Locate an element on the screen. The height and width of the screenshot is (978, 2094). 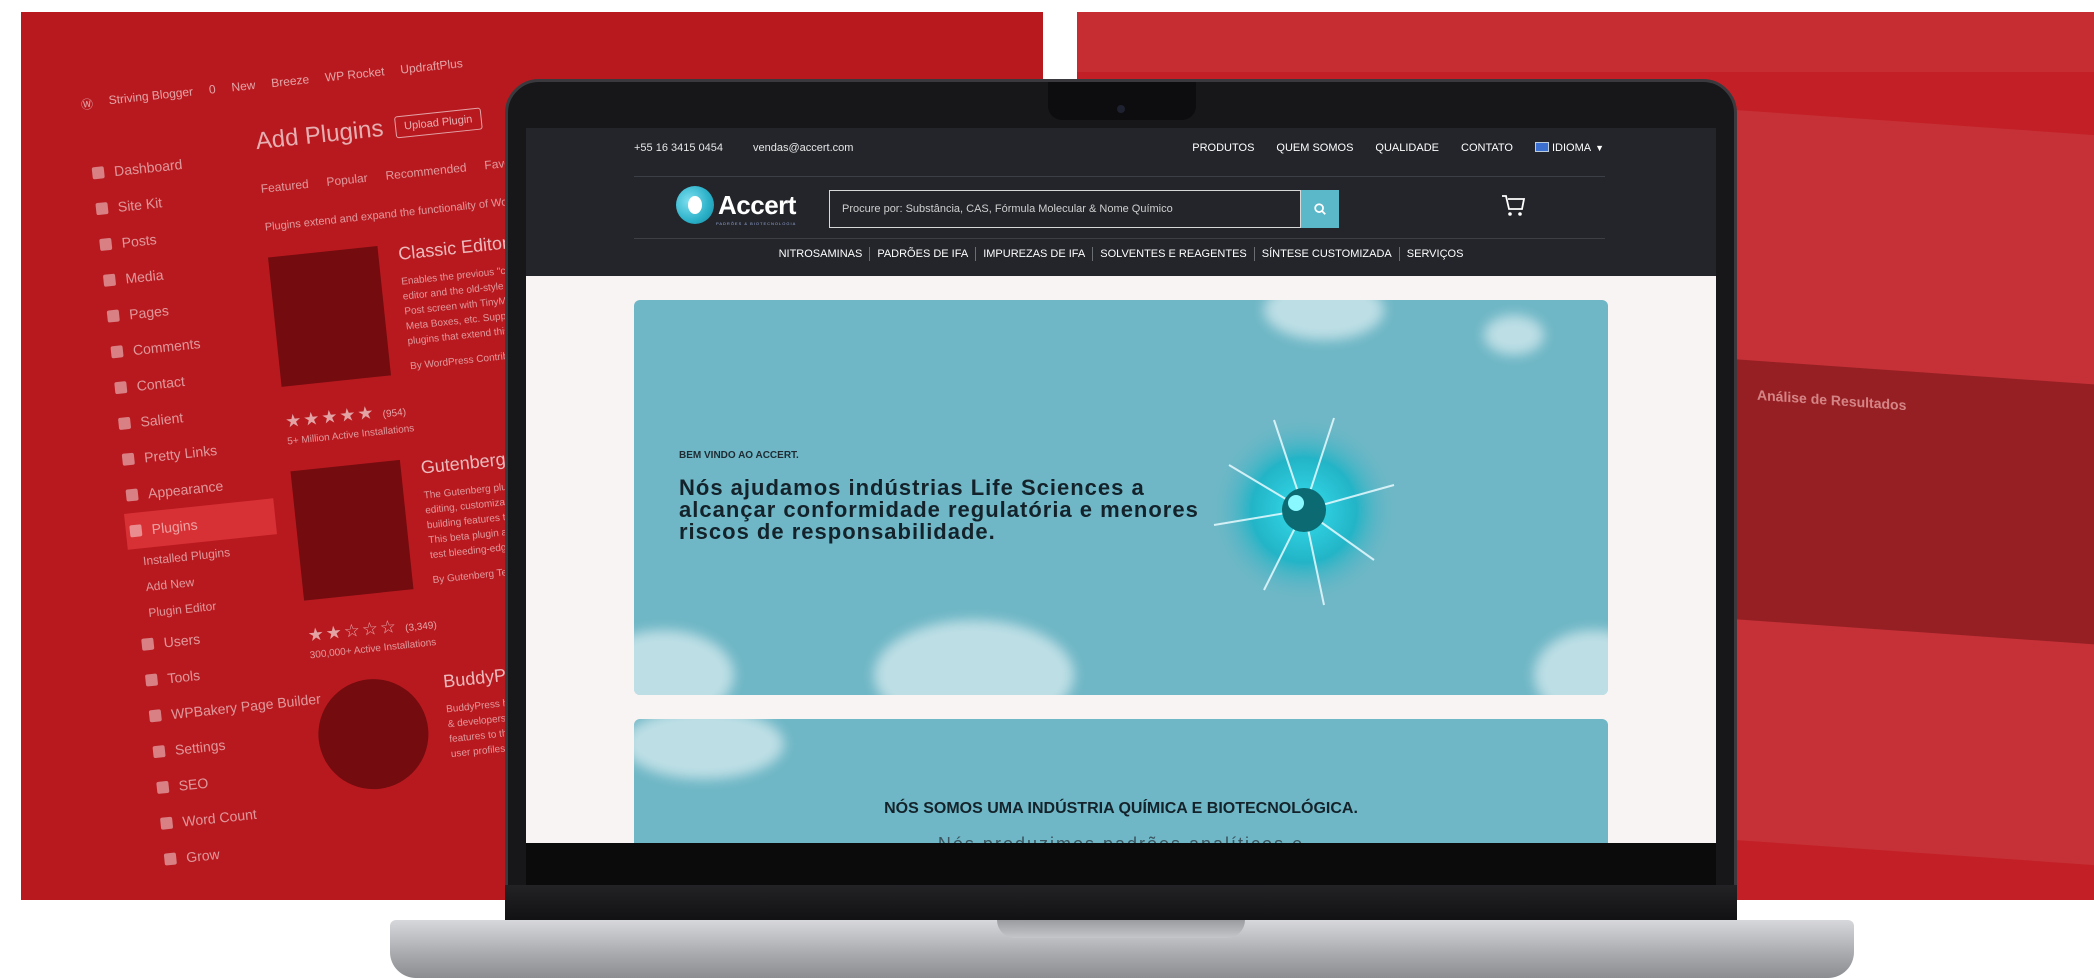
search-button is located at coordinates (1320, 209).